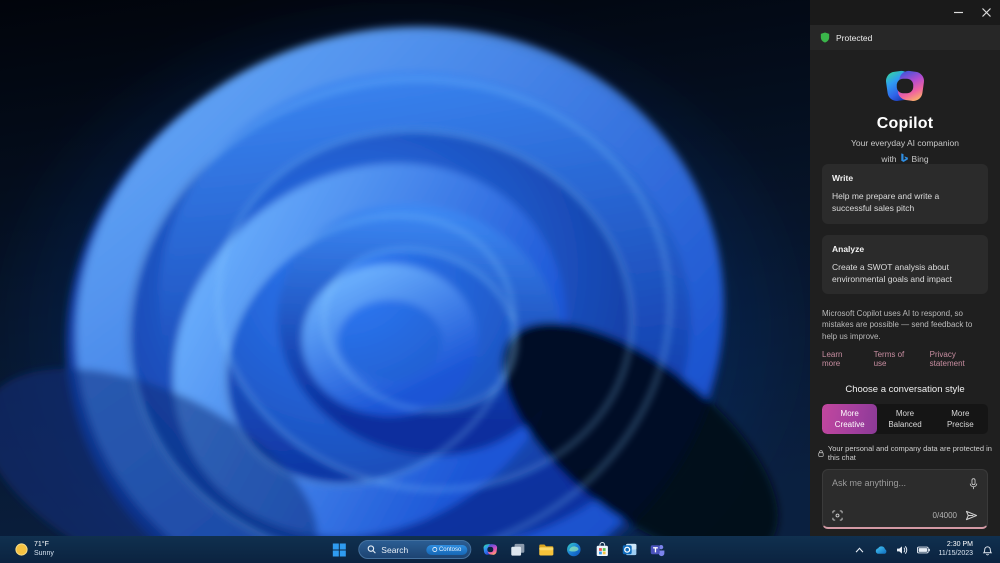 This screenshot has height=563, width=1000. What do you see at coordinates (955, 553) in the screenshot?
I see `tray-date: 11/15/2023` at bounding box center [955, 553].